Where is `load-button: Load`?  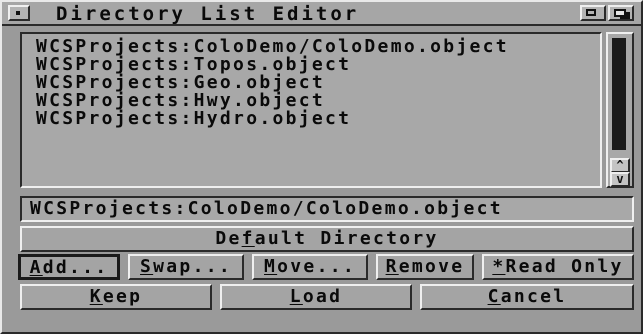 load-button: Load is located at coordinates (316, 297).